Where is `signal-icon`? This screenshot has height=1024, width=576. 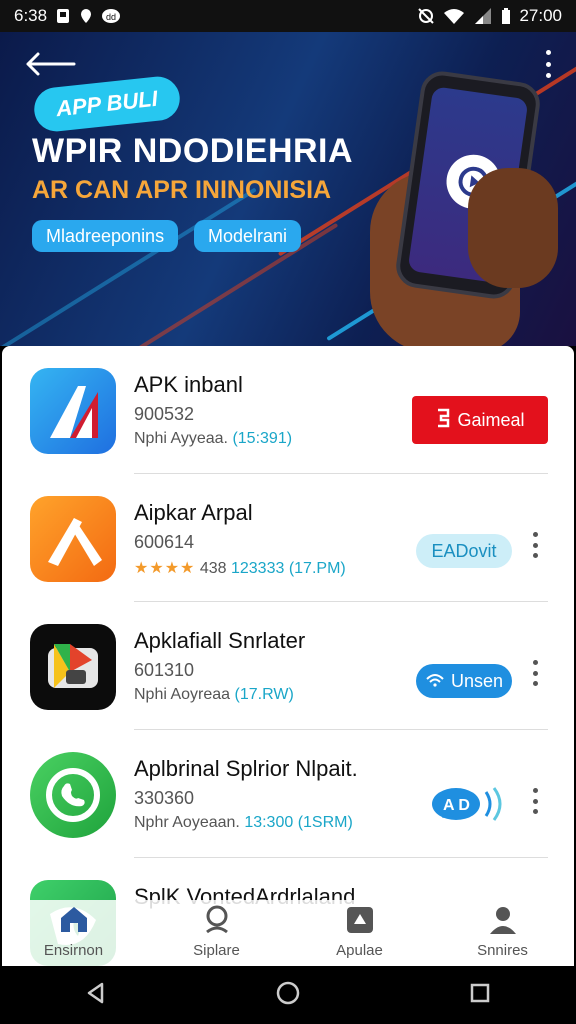 signal-icon is located at coordinates (483, 16).